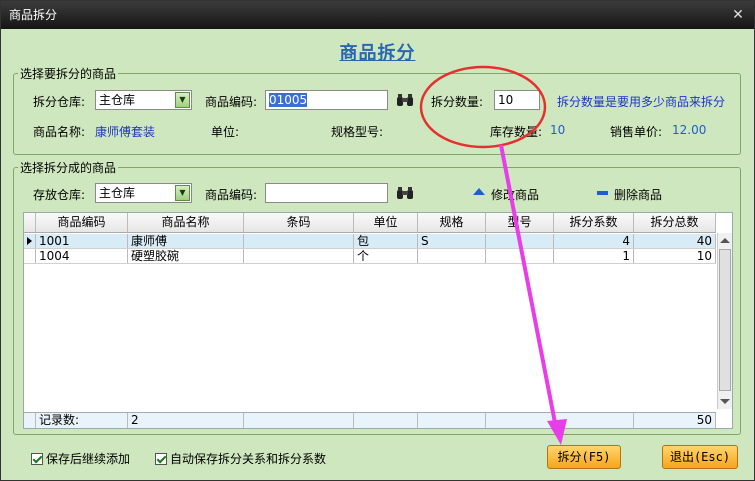  Describe the element at coordinates (82, 420) in the screenshot. I see `record-count-label: 记录数:` at that location.